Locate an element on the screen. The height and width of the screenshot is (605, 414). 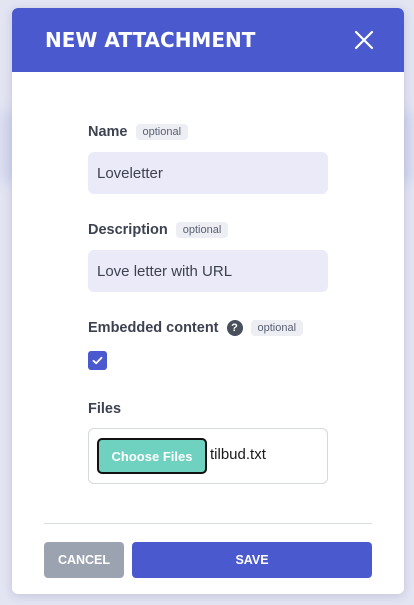
description-optional-badge: optional is located at coordinates (202, 230).